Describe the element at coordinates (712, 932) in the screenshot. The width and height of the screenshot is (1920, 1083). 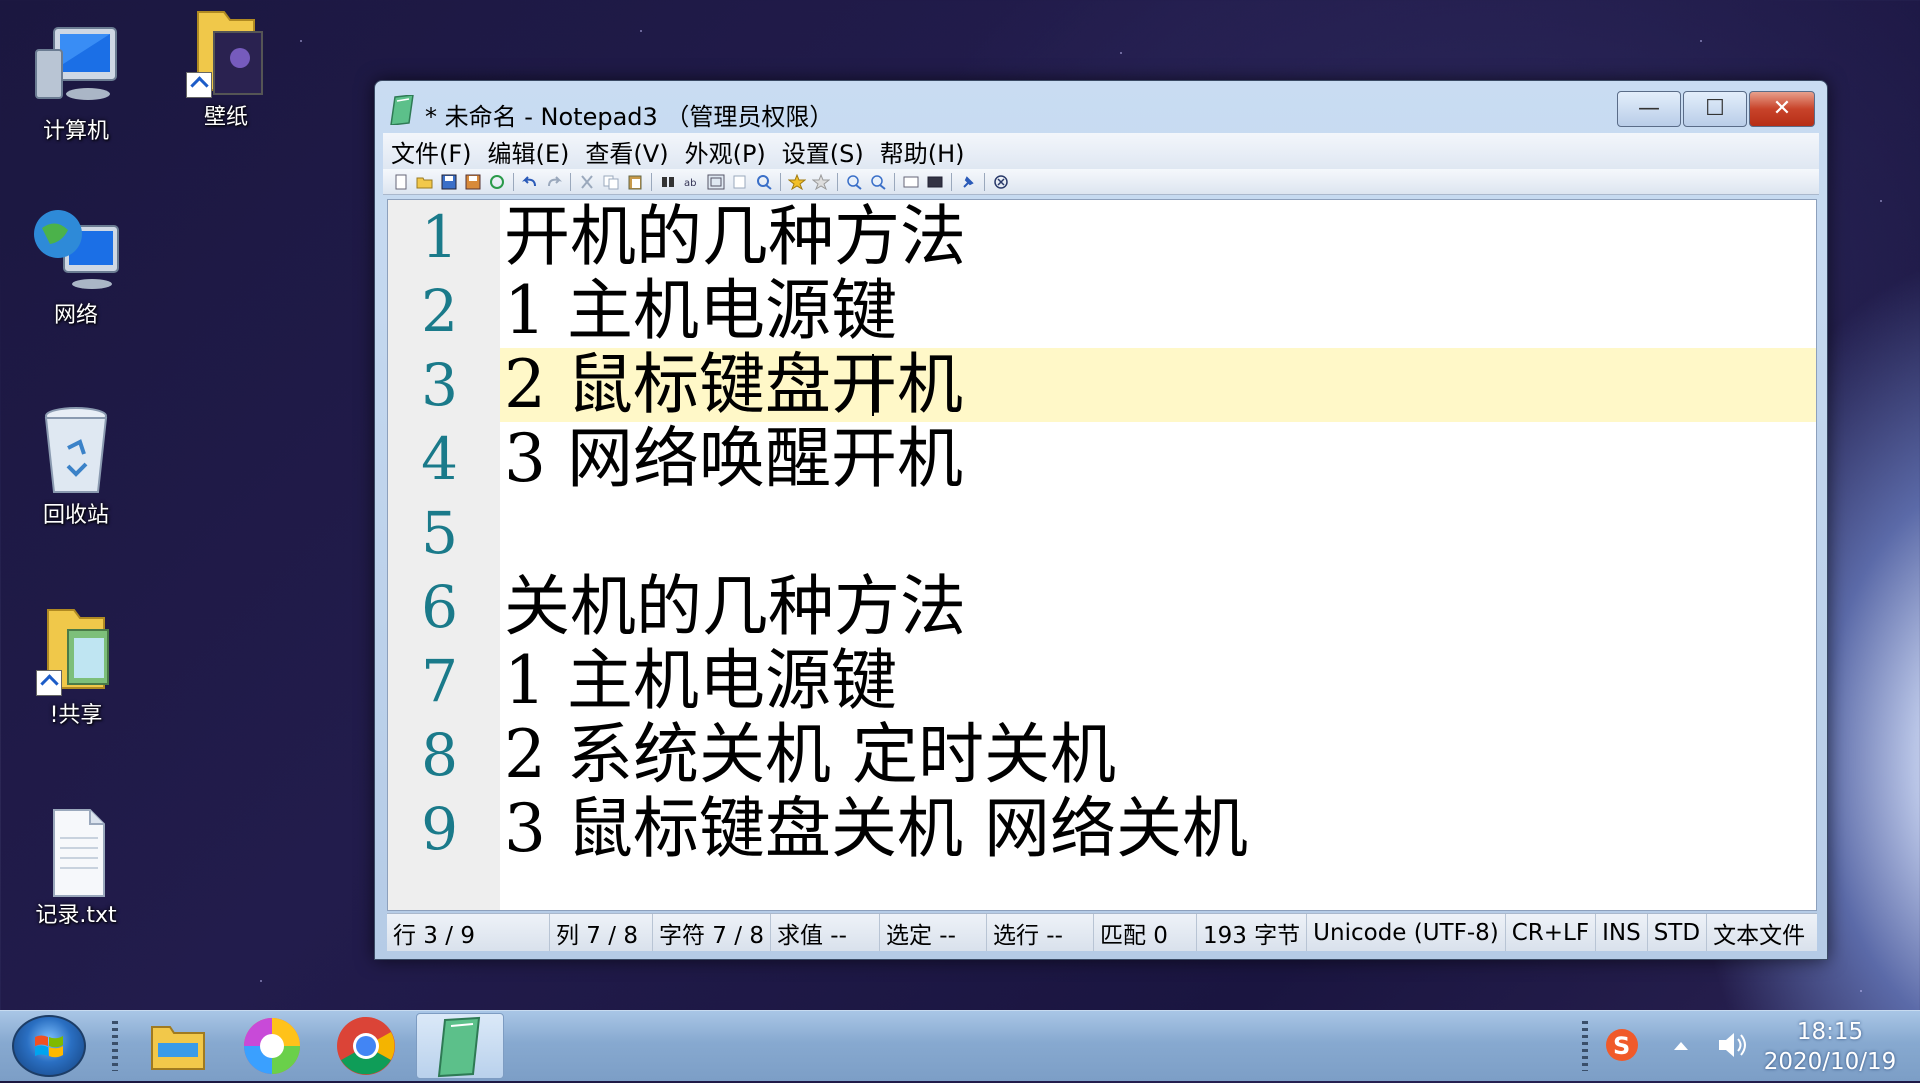
I see `status-character: 字符 7 / 8` at that location.